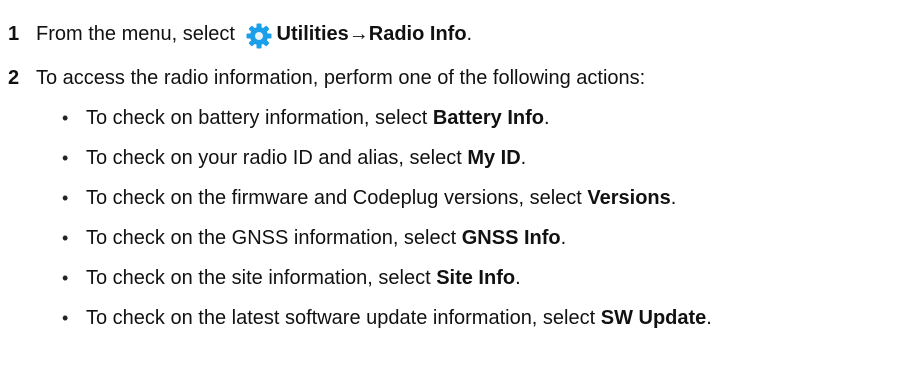  Describe the element at coordinates (135, 34) in the screenshot. I see `step-text: From the menu, select` at that location.